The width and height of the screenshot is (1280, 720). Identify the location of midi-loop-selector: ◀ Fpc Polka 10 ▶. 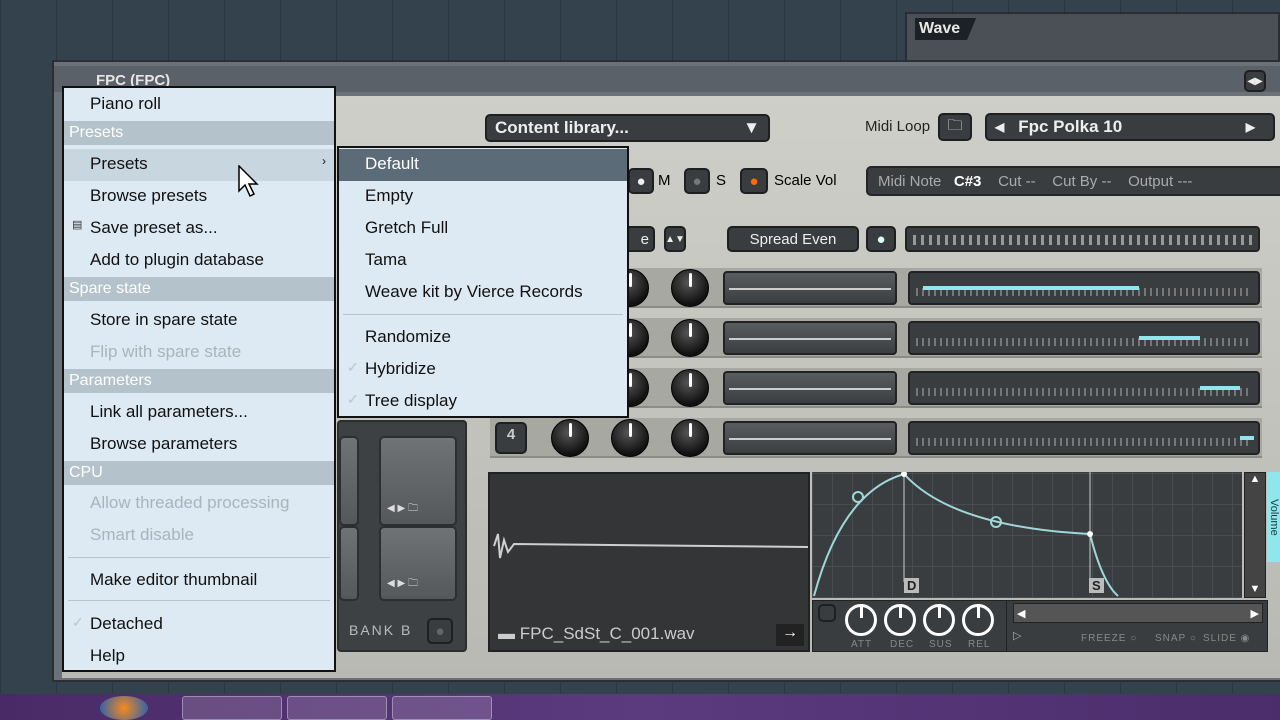
(1130, 127).